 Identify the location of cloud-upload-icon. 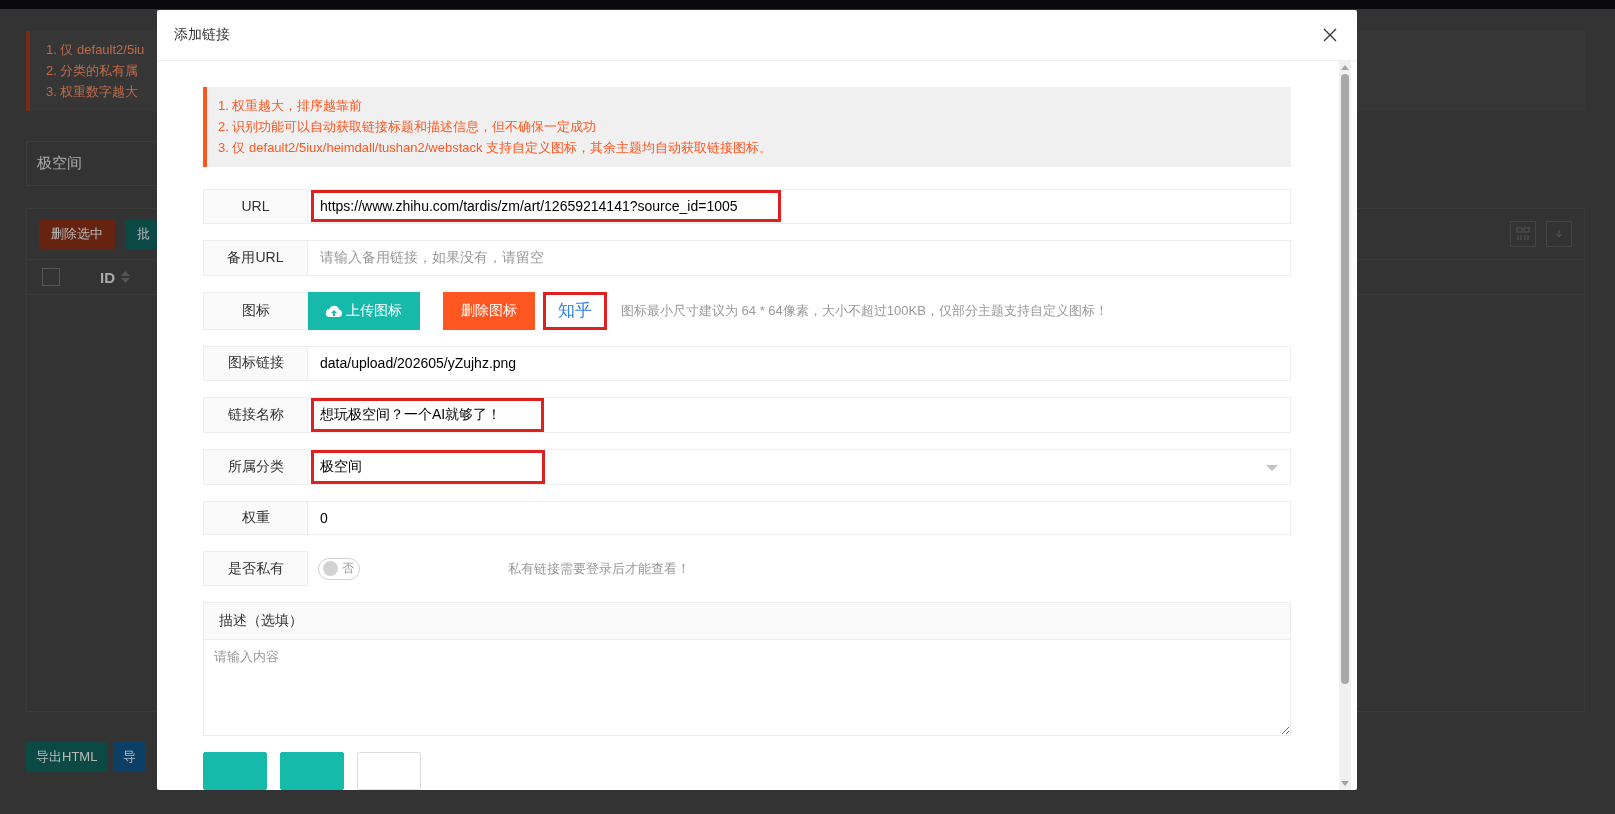
(334, 310).